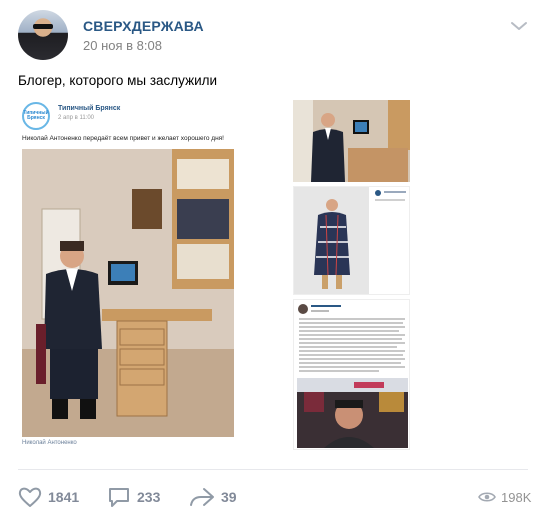 This screenshot has height=520, width=546. Describe the element at coordinates (202, 497) in the screenshot. I see `share-arrow-icon` at that location.